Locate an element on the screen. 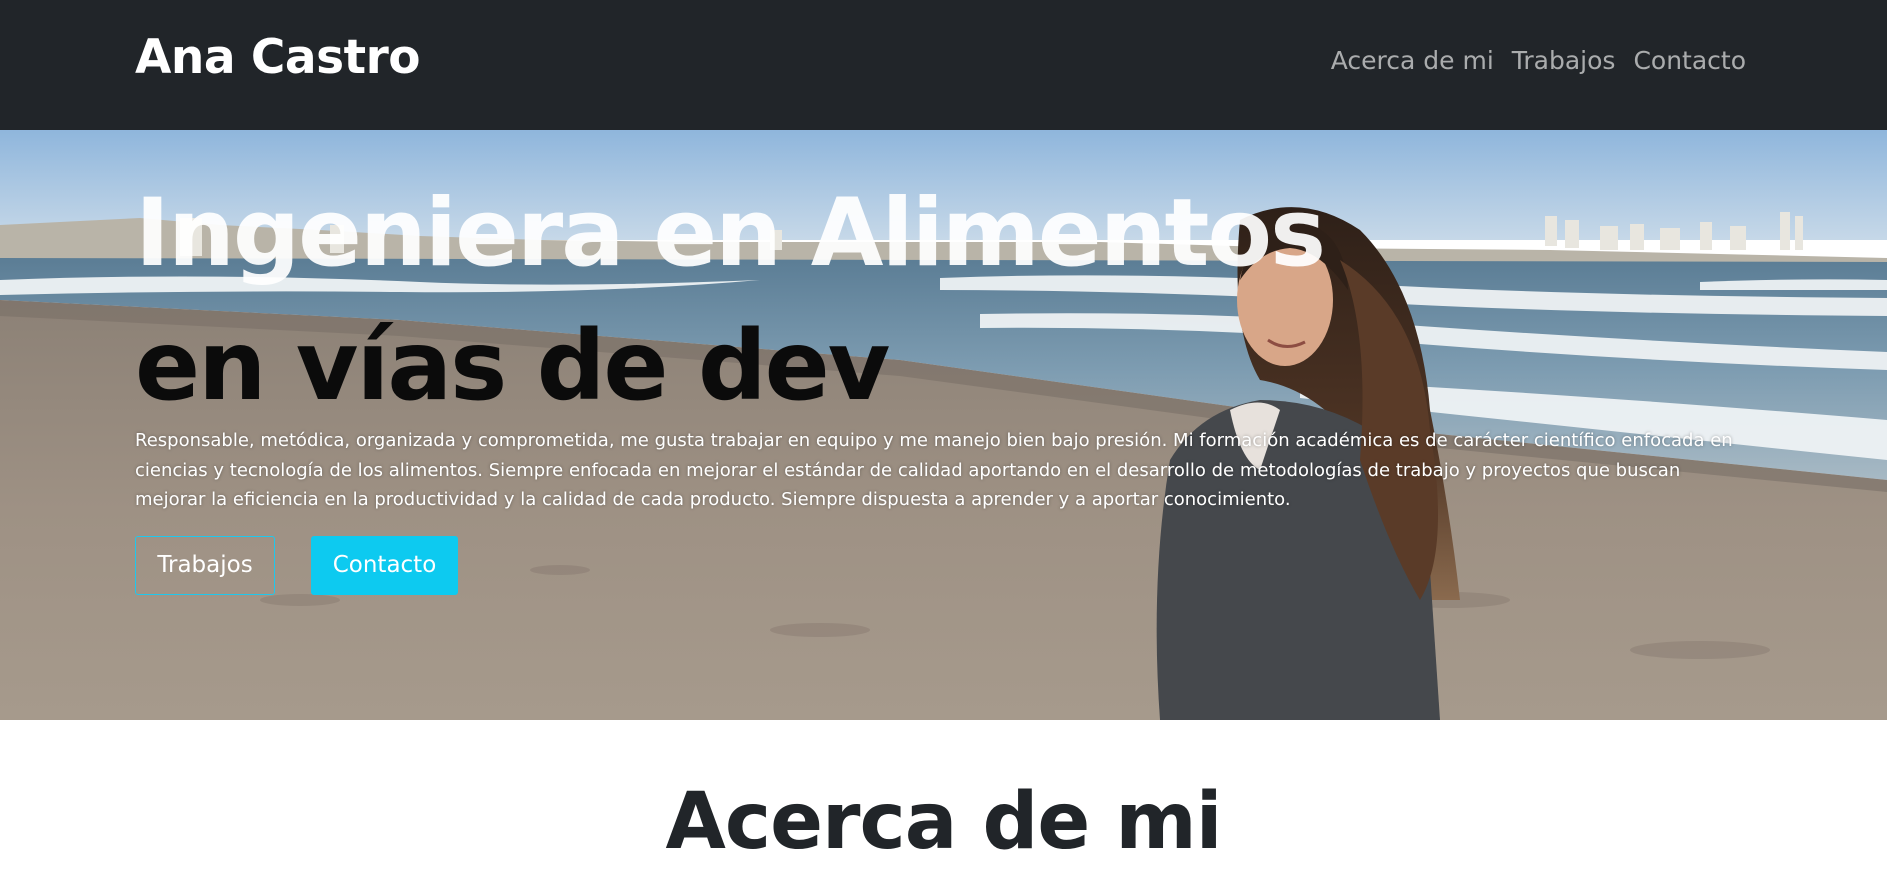  nav-link-trabajos: Trabajos is located at coordinates (1564, 60).